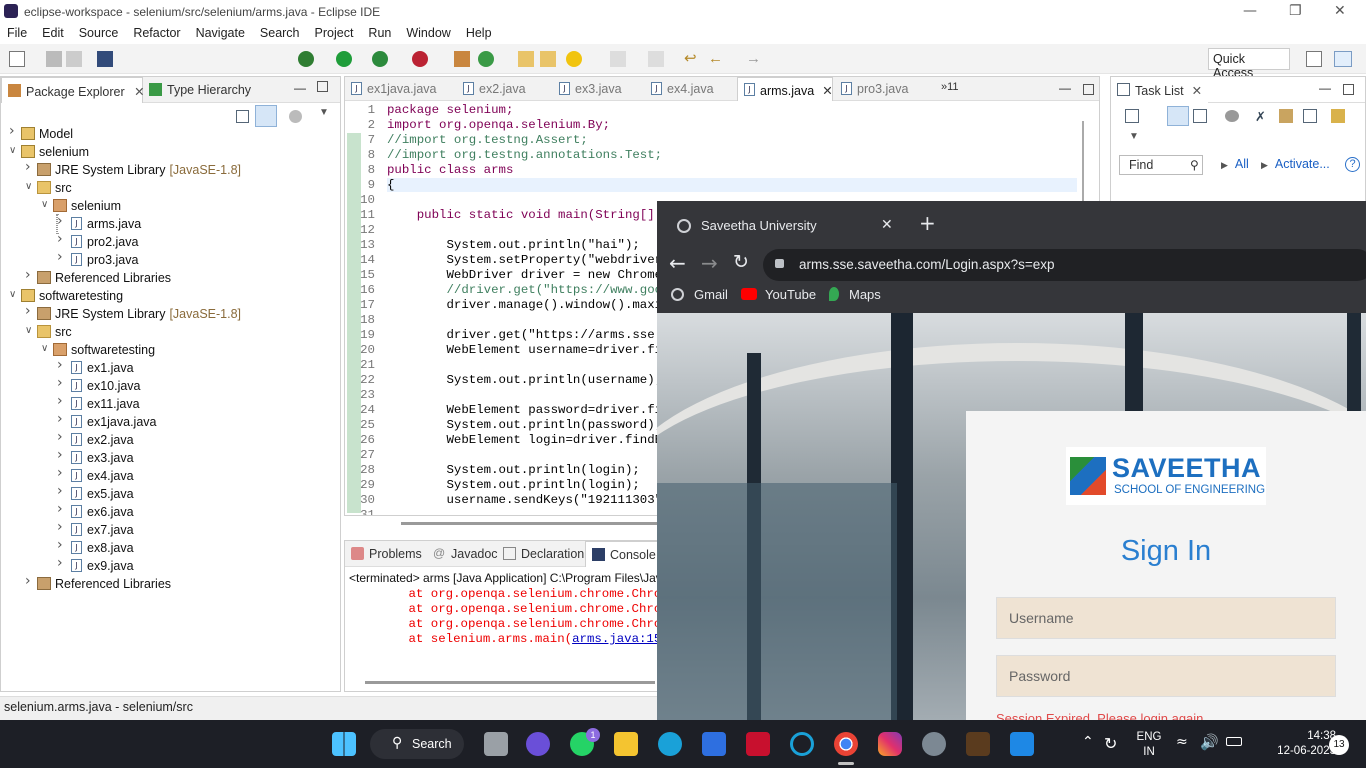 Image resolution: width=1366 pixels, height=768 pixels. Describe the element at coordinates (978, 744) in the screenshot. I see `game-icon` at that location.